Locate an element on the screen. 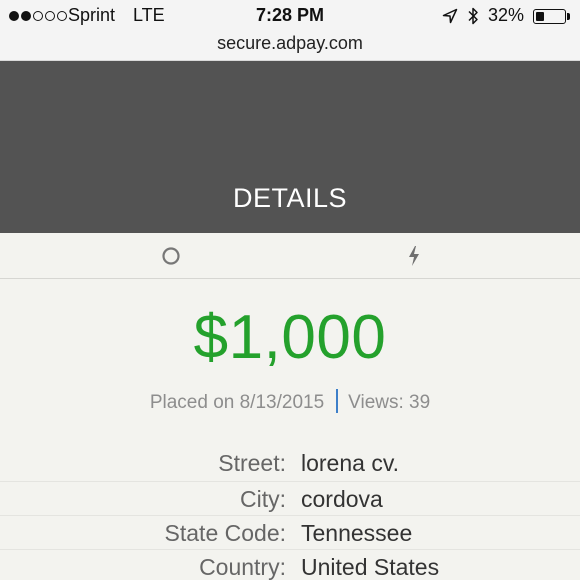 The height and width of the screenshot is (580, 580). detail-label: Street: is located at coordinates (252, 463).